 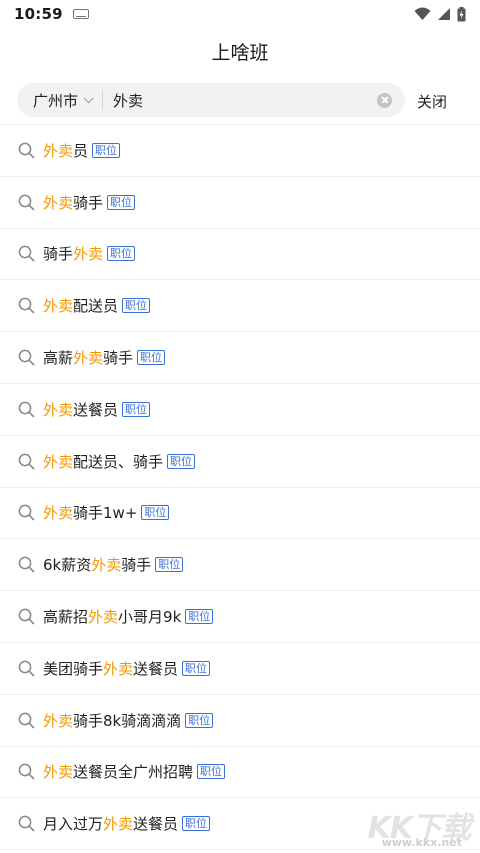 I want to click on title-bar: 上啥班, so click(x=240, y=51).